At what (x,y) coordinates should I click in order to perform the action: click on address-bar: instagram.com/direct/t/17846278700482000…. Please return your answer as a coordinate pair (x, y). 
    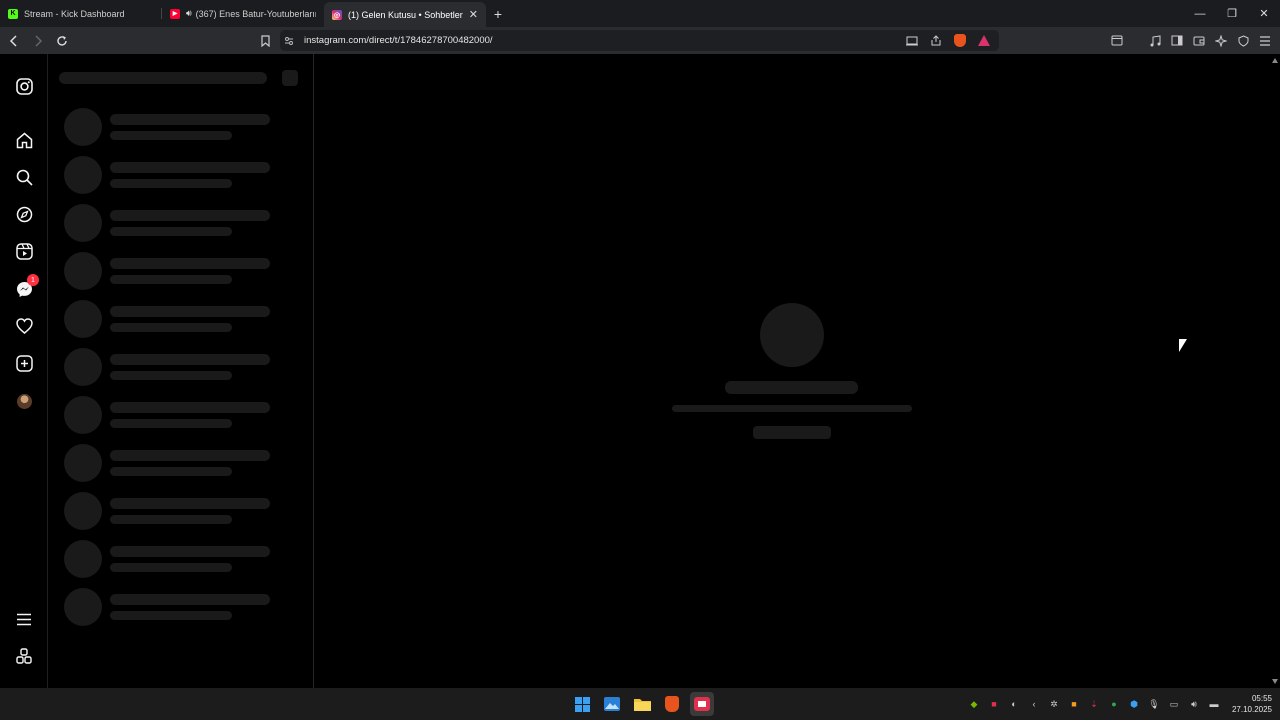
    Looking at the image, I should click on (639, 40).